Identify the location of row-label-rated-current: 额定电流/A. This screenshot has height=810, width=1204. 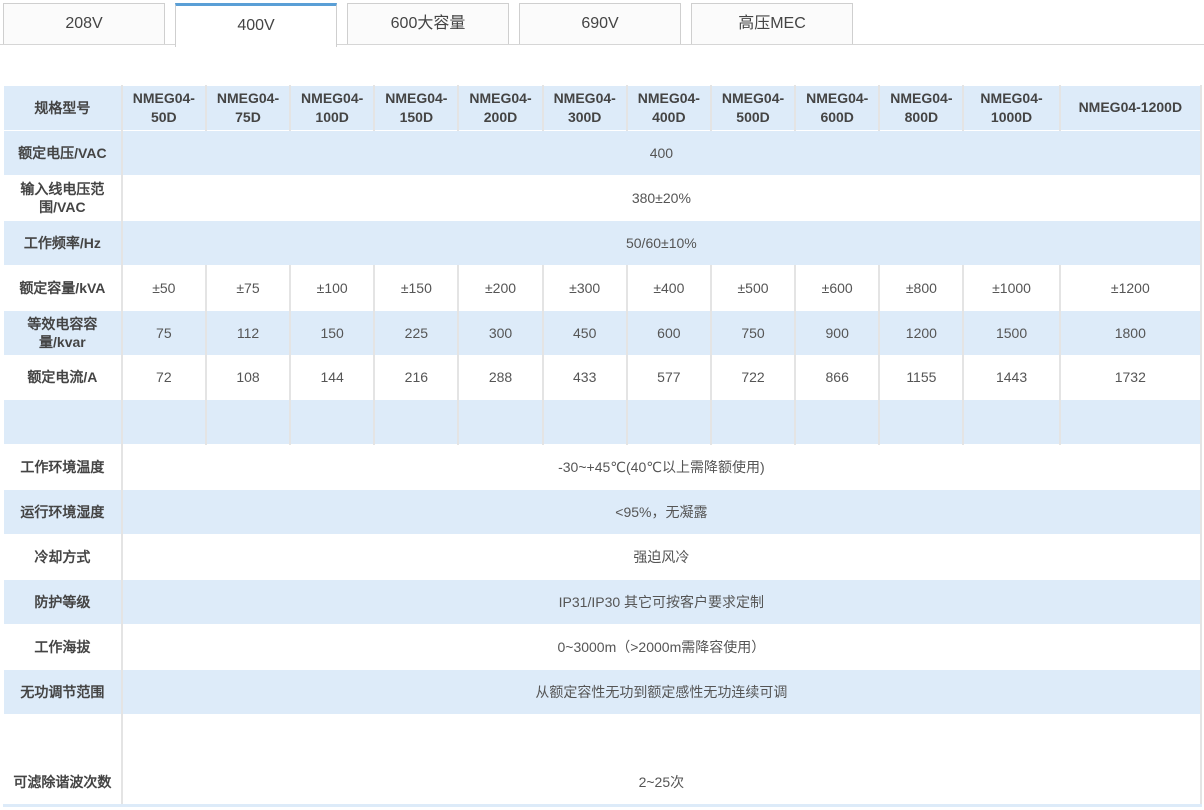
(62, 377).